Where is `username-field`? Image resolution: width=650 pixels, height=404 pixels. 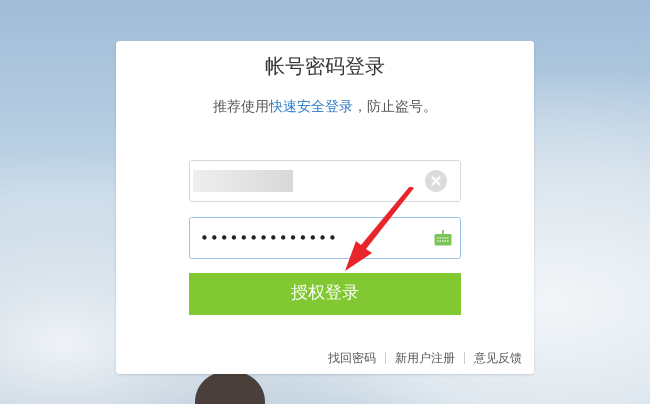
username-field is located at coordinates (325, 181).